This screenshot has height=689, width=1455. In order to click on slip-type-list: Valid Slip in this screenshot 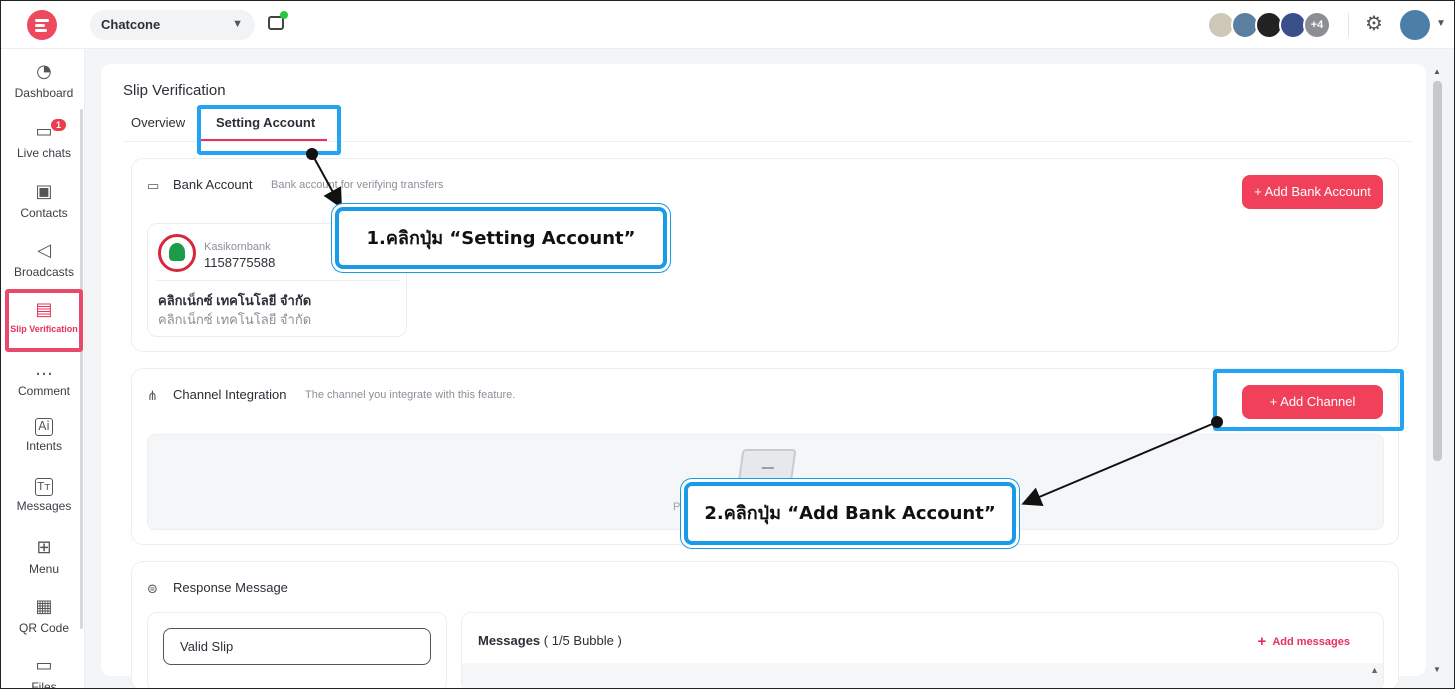, I will do `click(297, 650)`.